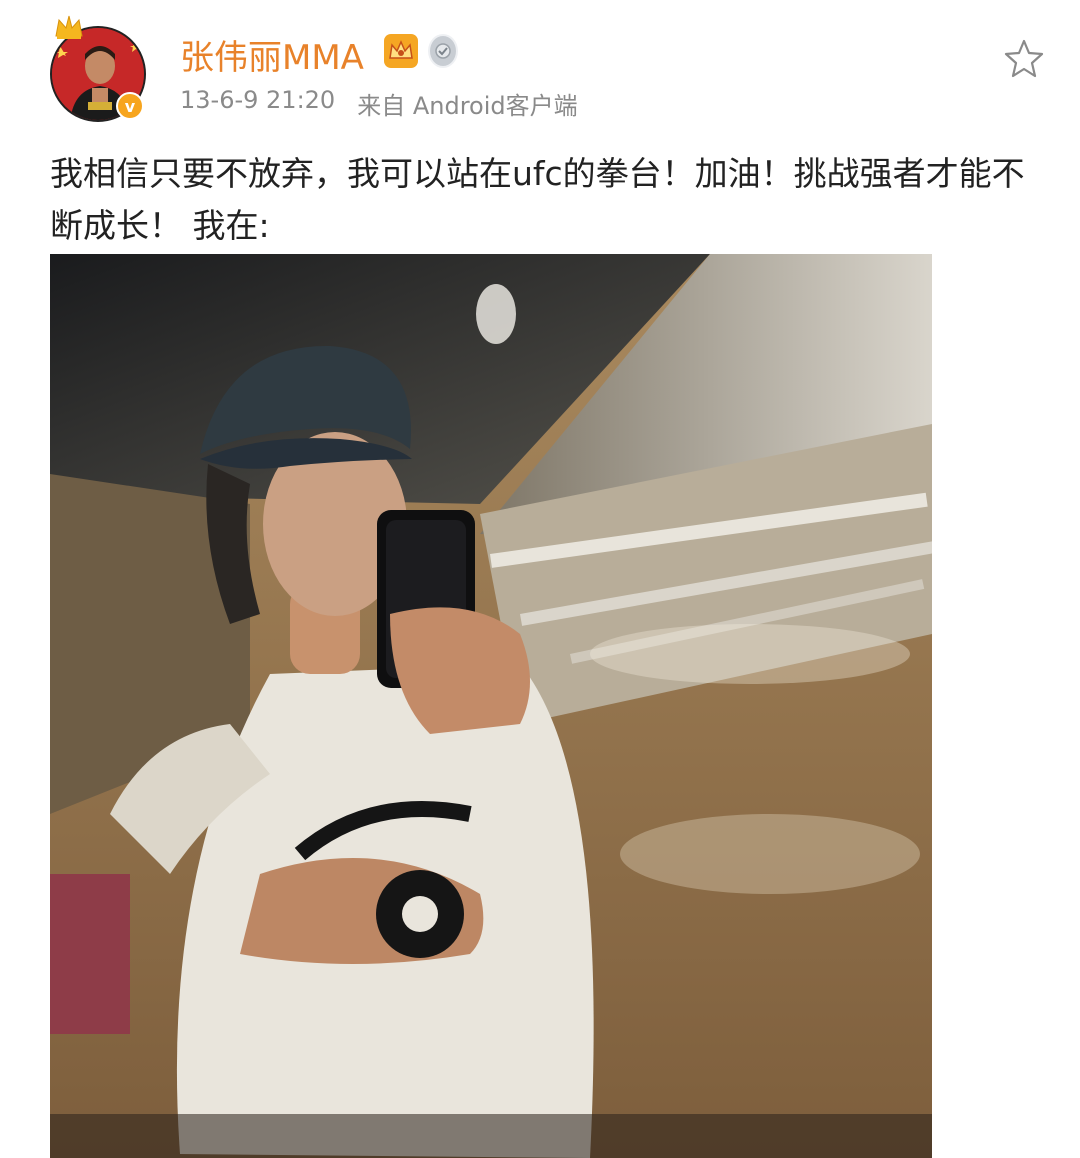 This screenshot has width=1080, height=1158. What do you see at coordinates (272, 54) in the screenshot?
I see `author-name: 张伟丽MMA` at bounding box center [272, 54].